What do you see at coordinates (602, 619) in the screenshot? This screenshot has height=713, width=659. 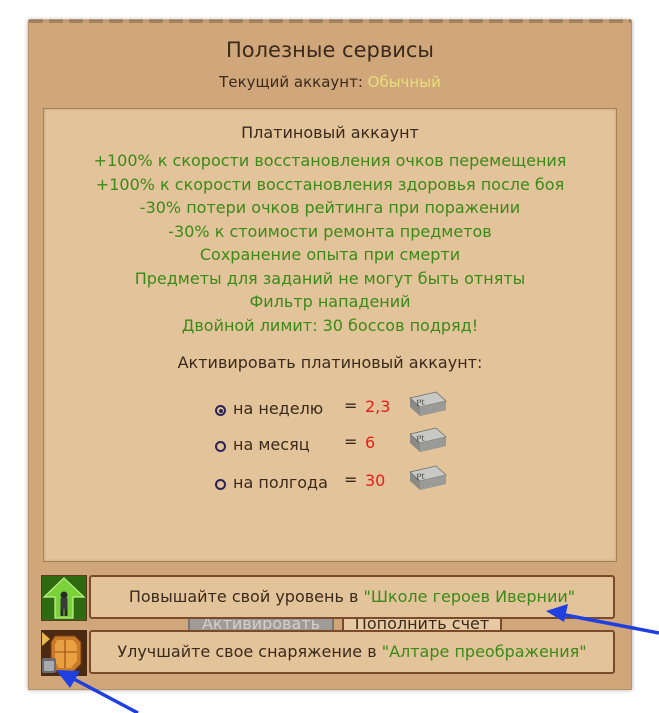 I see `annotation-arrow-school` at bounding box center [602, 619].